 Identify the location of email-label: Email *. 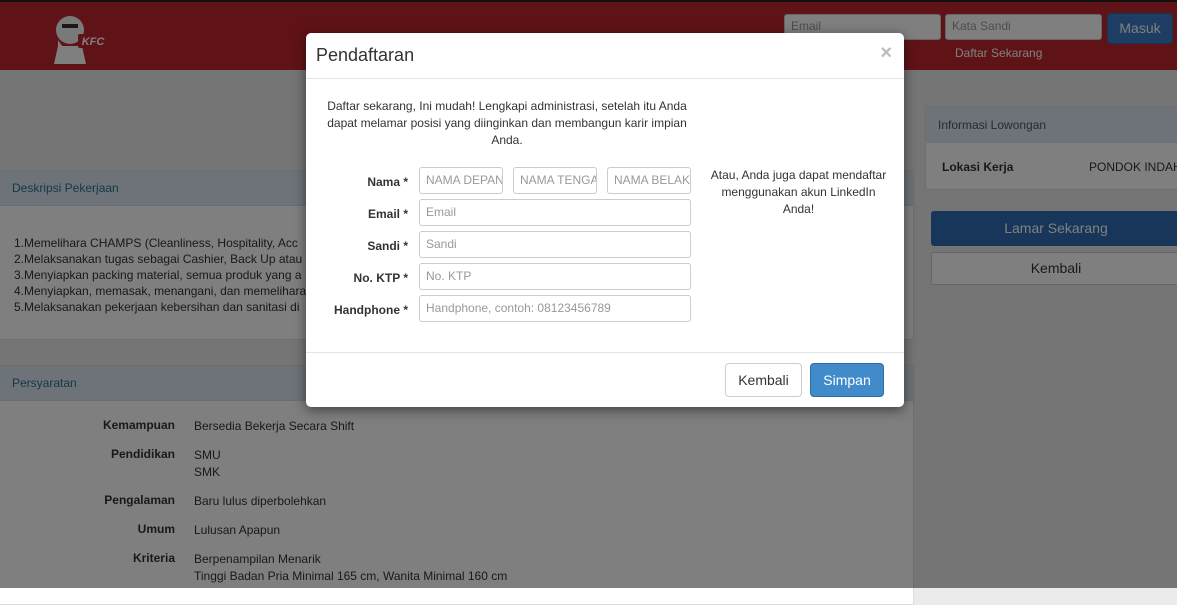
(387, 214).